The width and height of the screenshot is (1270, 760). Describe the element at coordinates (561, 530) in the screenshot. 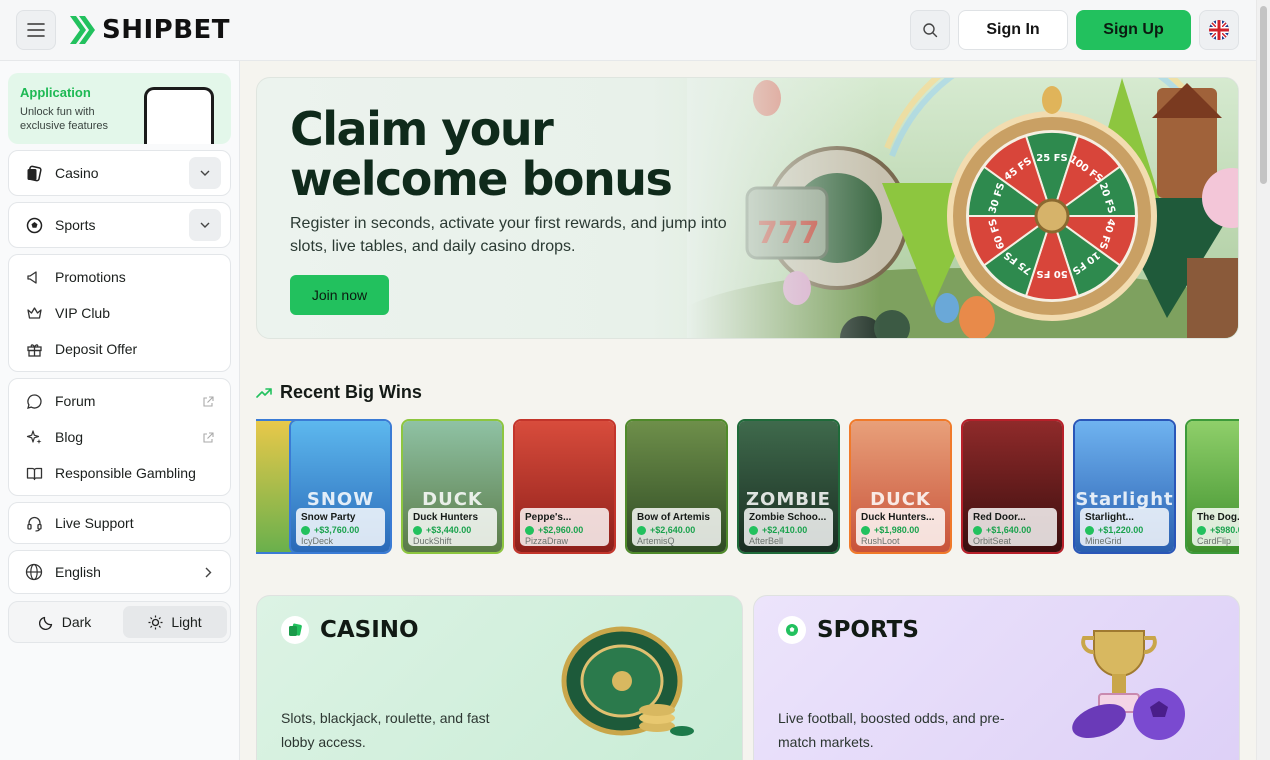

I see `win-amount-value: +$2,960.00` at that location.